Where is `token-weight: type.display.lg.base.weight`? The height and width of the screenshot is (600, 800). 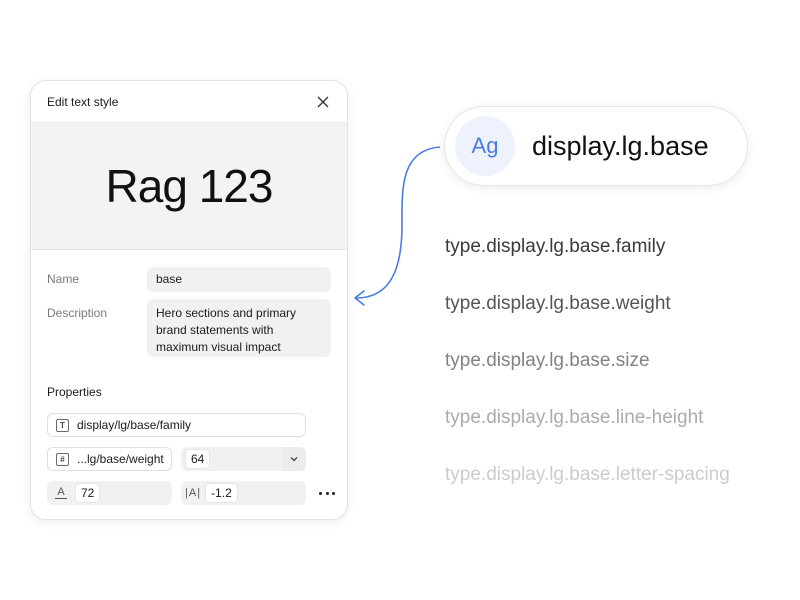
token-weight: type.display.lg.base.weight is located at coordinates (558, 303).